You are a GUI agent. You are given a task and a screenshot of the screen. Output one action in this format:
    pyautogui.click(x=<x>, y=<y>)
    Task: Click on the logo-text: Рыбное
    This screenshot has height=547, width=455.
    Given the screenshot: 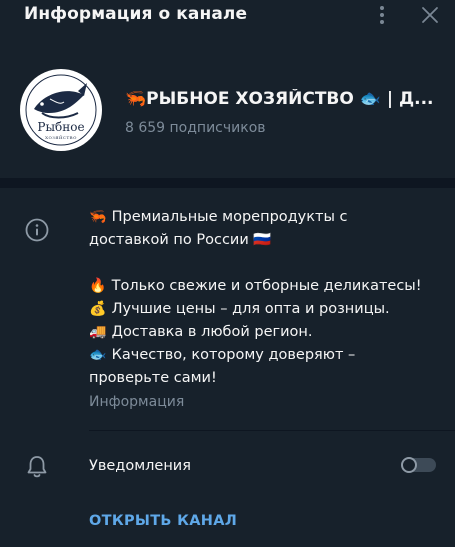 What is the action you would take?
    pyautogui.click(x=61, y=127)
    